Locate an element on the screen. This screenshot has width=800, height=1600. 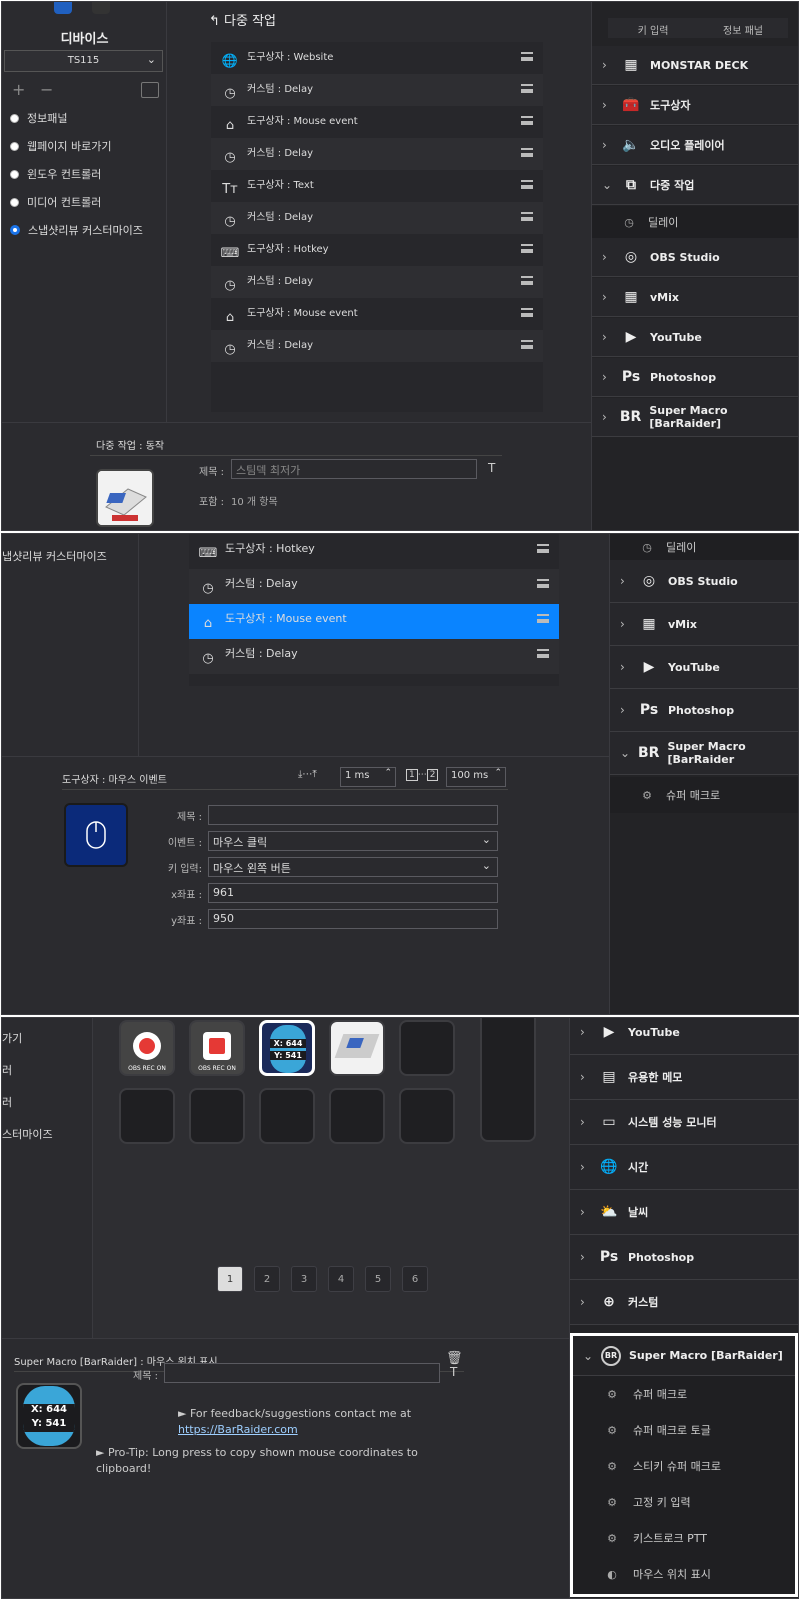
library-sub-item: ⚙ 슈퍼 매크로 토글 is located at coordinates (684, 1430).